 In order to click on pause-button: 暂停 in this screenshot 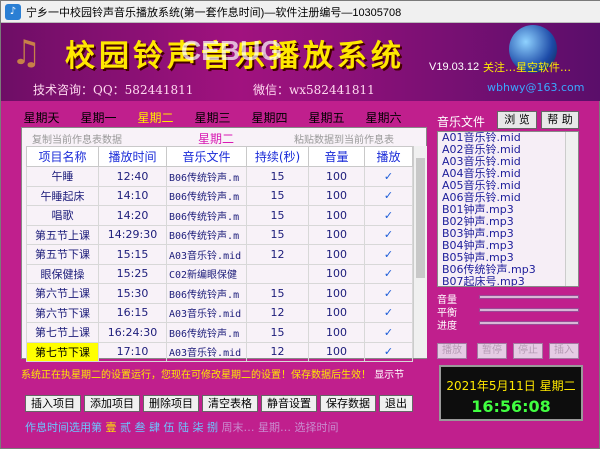, I will do `click(492, 351)`.